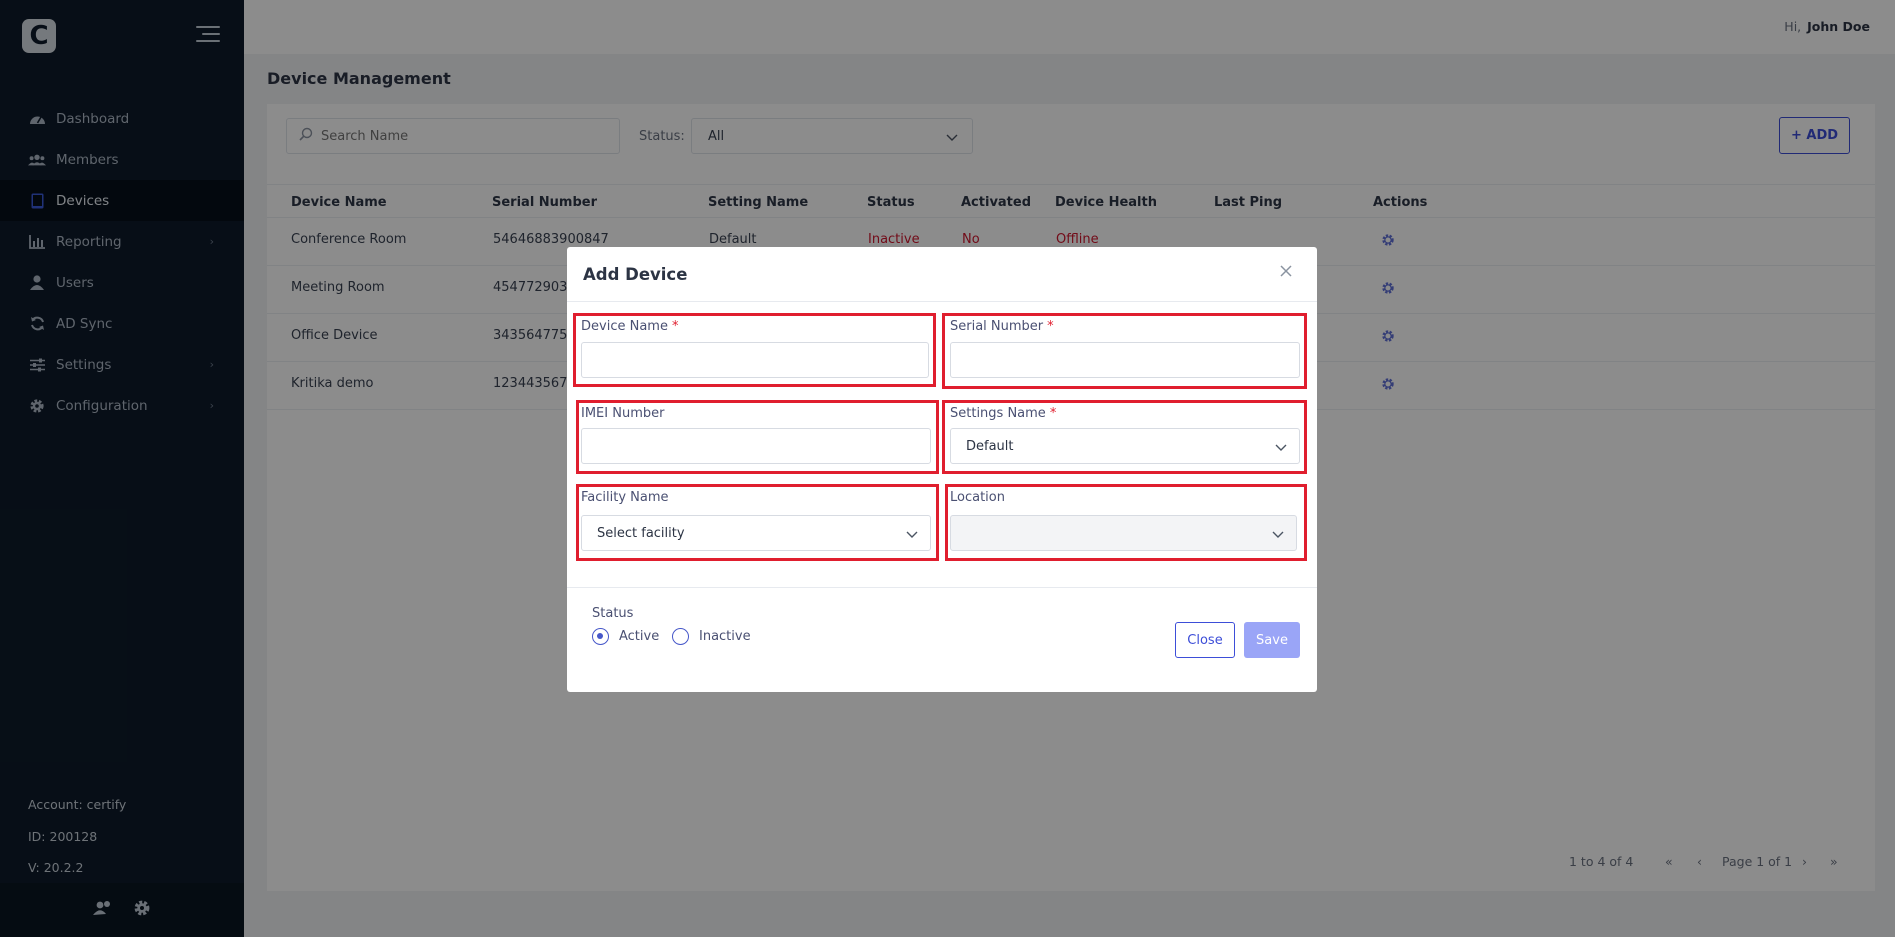 Image resolution: width=1895 pixels, height=937 pixels. What do you see at coordinates (639, 636) in the screenshot?
I see `radio-label: Active` at bounding box center [639, 636].